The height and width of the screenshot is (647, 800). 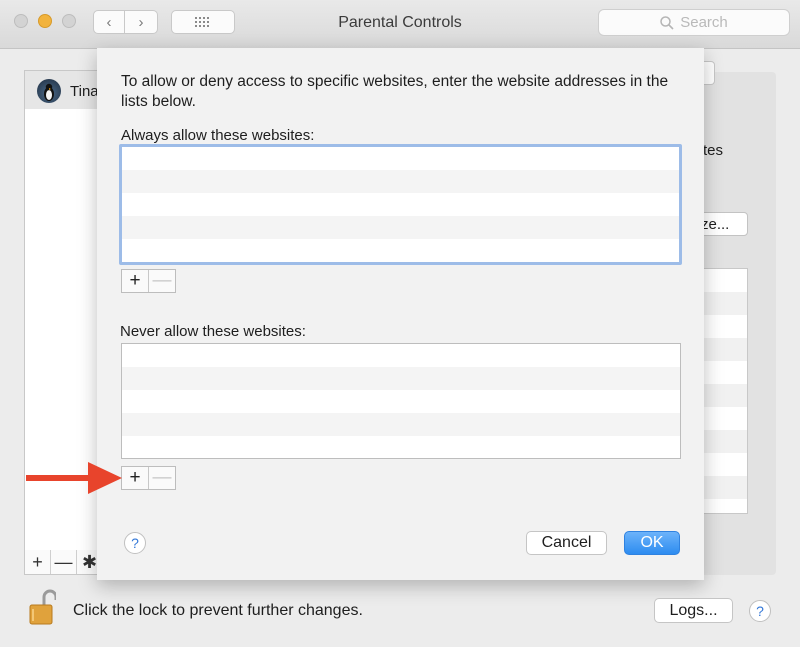 I want to click on always-allow-label: Always allow these websites:, so click(x=218, y=135).